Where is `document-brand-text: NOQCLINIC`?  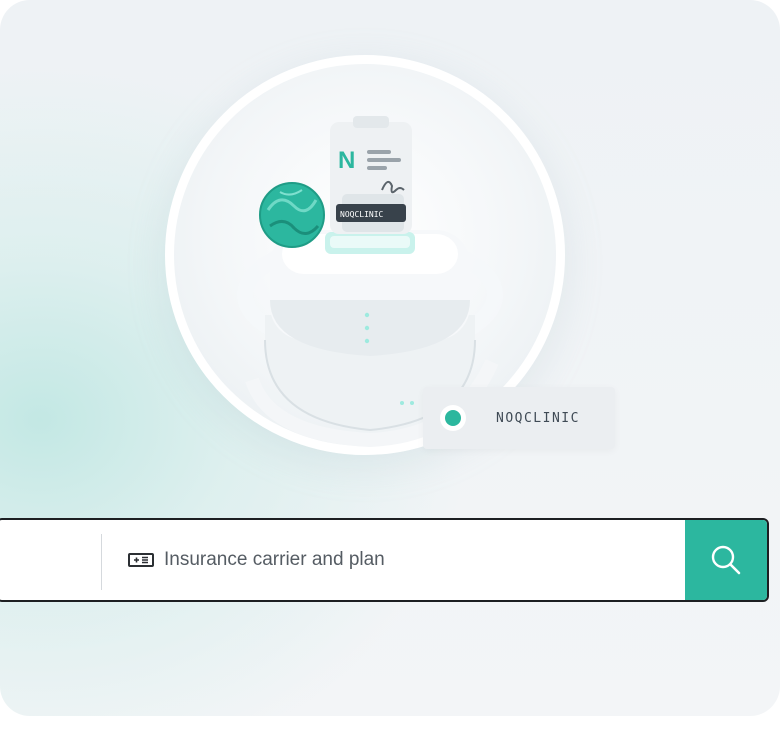
document-brand-text: NOQCLINIC is located at coordinates (362, 214).